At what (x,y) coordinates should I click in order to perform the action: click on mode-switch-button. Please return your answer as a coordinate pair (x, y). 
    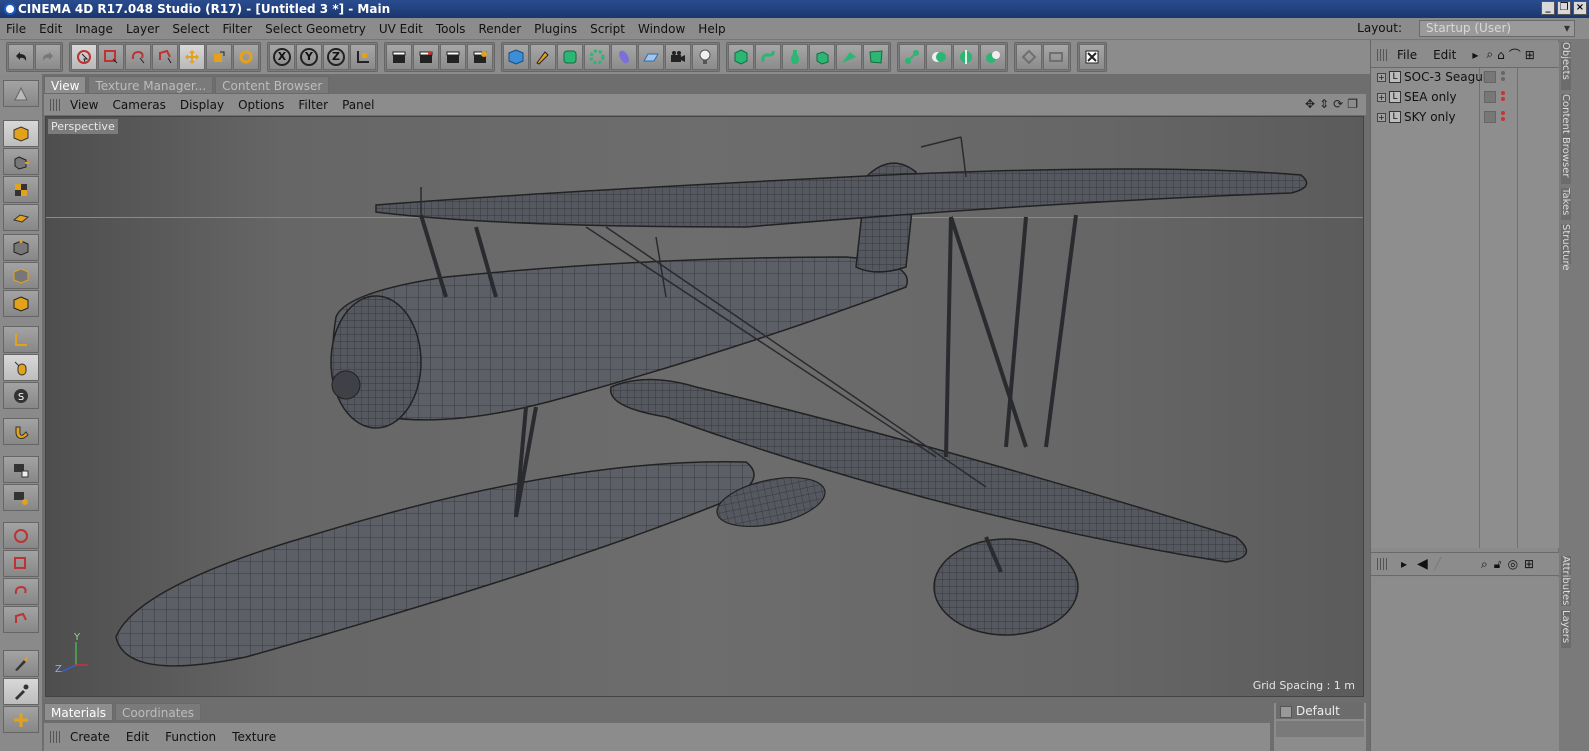
    Looking at the image, I should click on (21, 93).